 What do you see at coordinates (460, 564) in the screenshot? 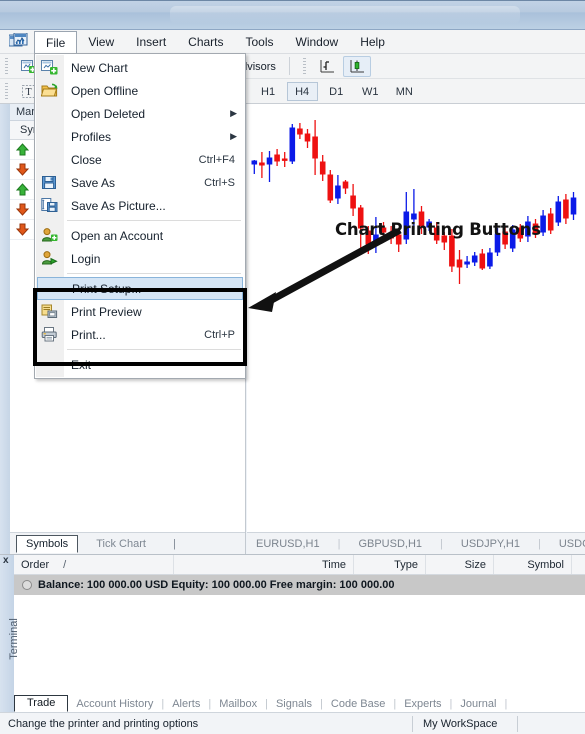
I see `column-size: Size` at bounding box center [460, 564].